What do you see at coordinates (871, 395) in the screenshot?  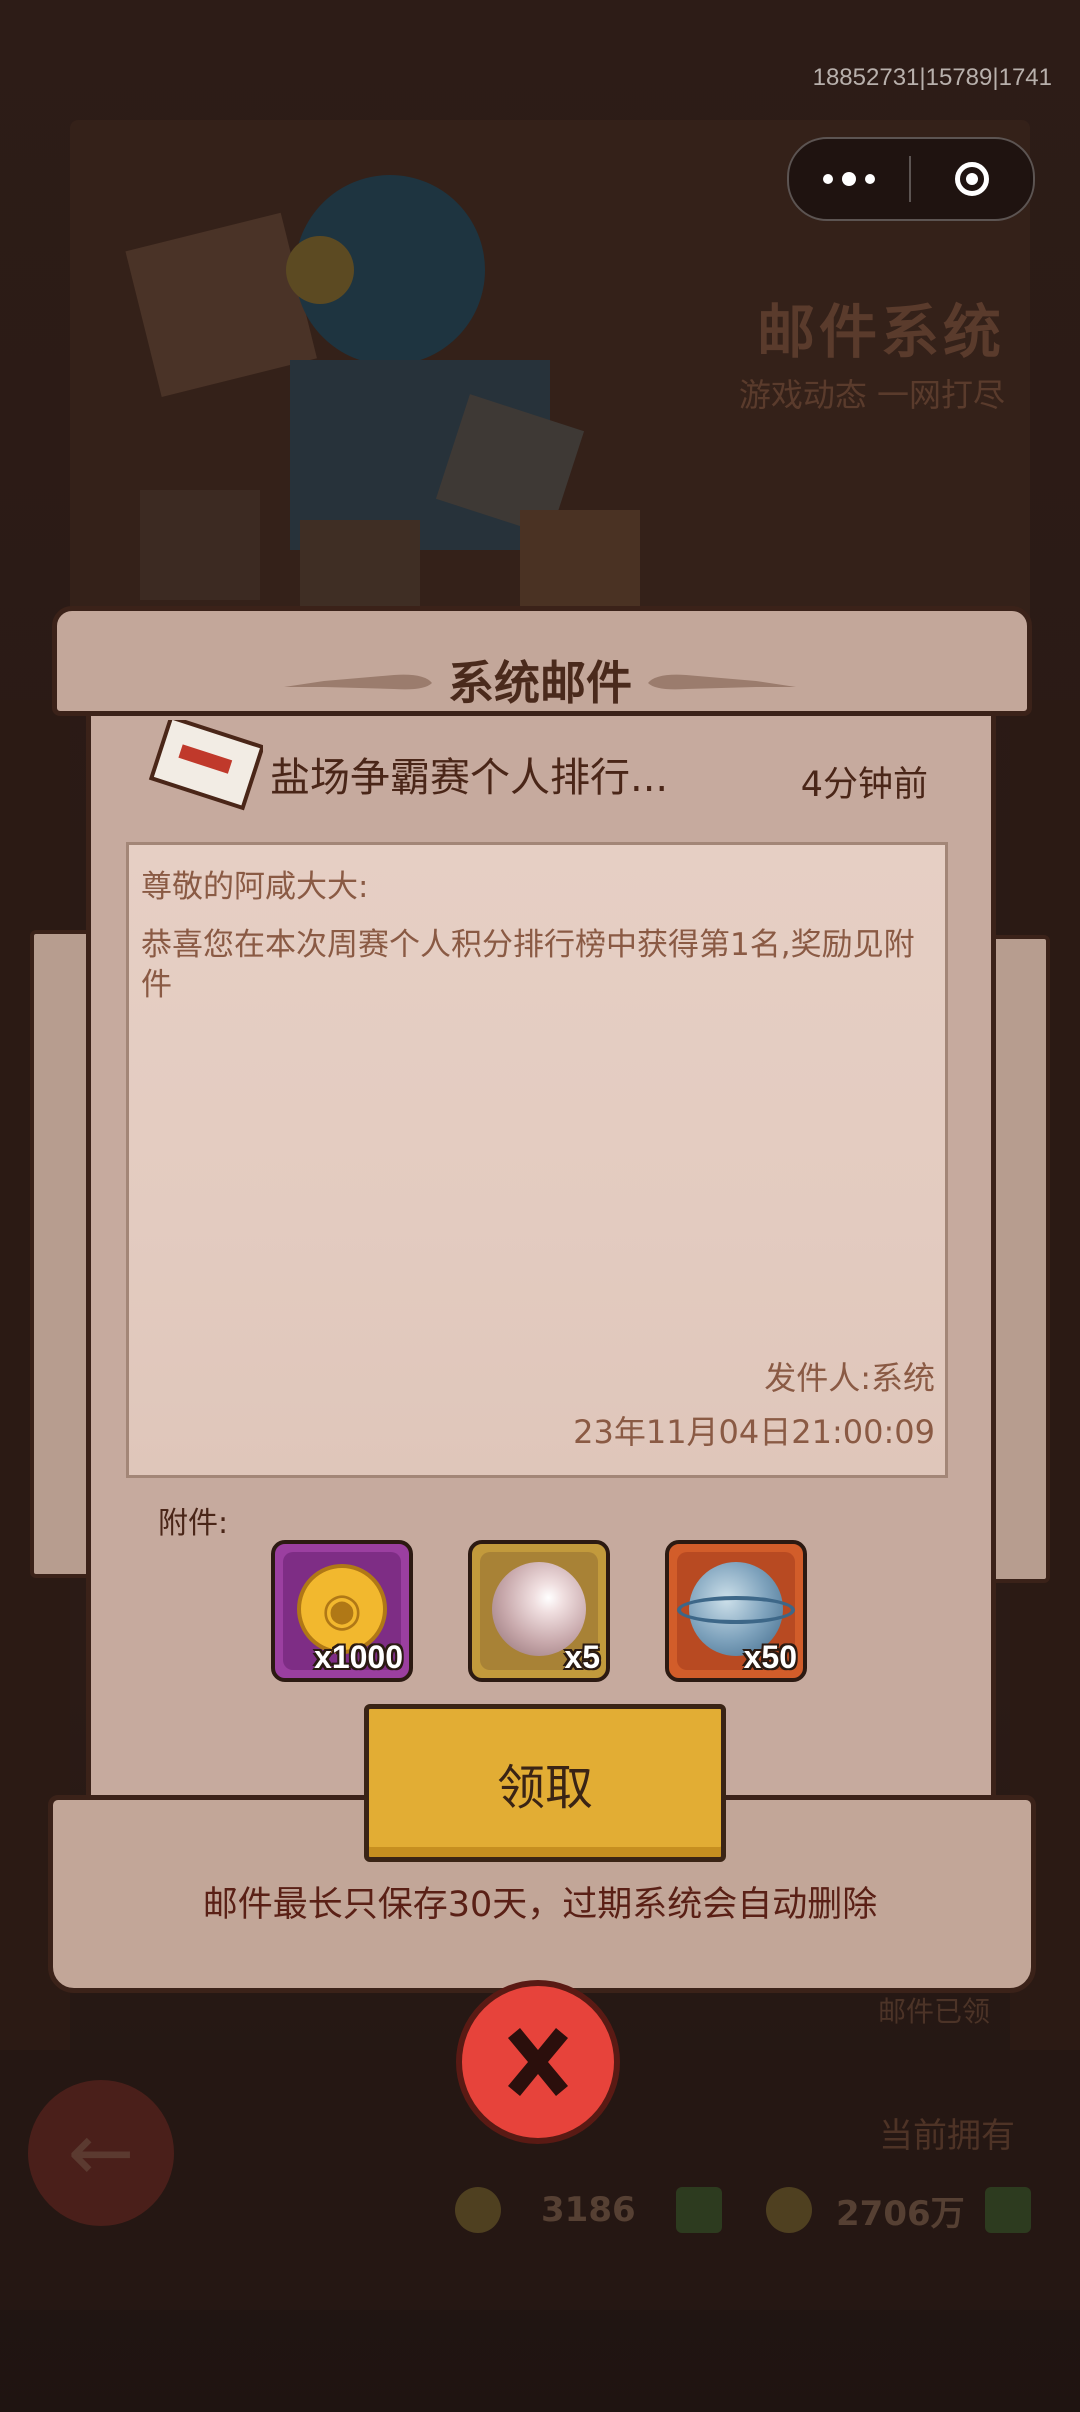 I see `background-subtitle: 游戏动态 一网打尽` at bounding box center [871, 395].